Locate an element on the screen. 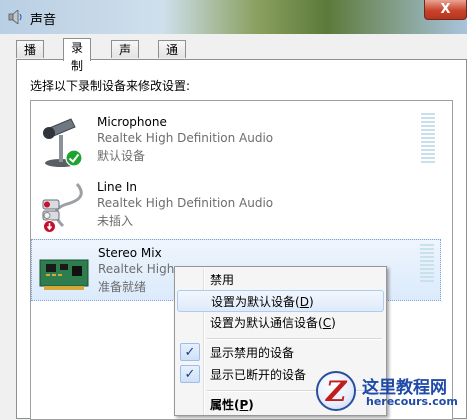 The height and width of the screenshot is (420, 467). watermark: Z 这里教程网 herecours.com is located at coordinates (388, 392).